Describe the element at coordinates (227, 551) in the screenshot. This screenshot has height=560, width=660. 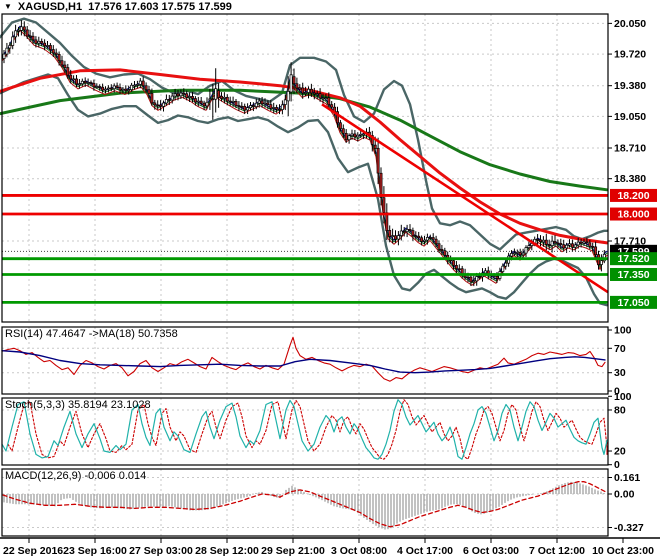
I see `time-axis-label: 28 Sep 12:00` at that location.